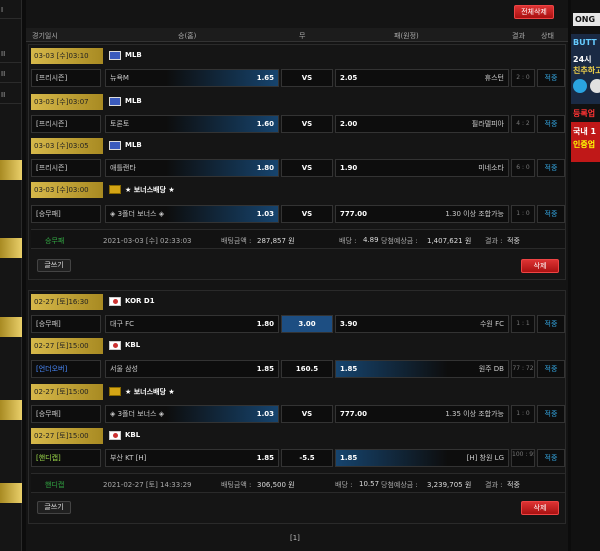 This screenshot has width=600, height=551. I want to click on table-header: 경기일시 승(홈) 무 패(원정) 결과 상태, so click(297, 35).